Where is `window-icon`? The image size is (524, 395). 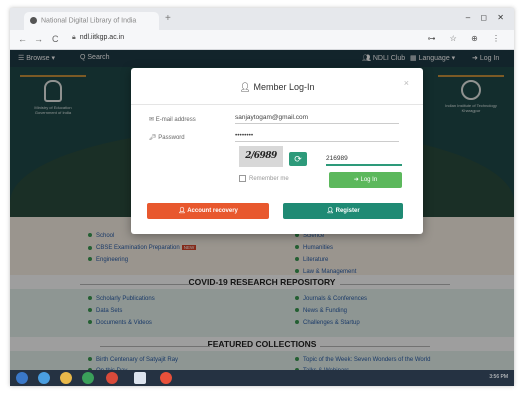
window-icon is located at coordinates (140, 378).